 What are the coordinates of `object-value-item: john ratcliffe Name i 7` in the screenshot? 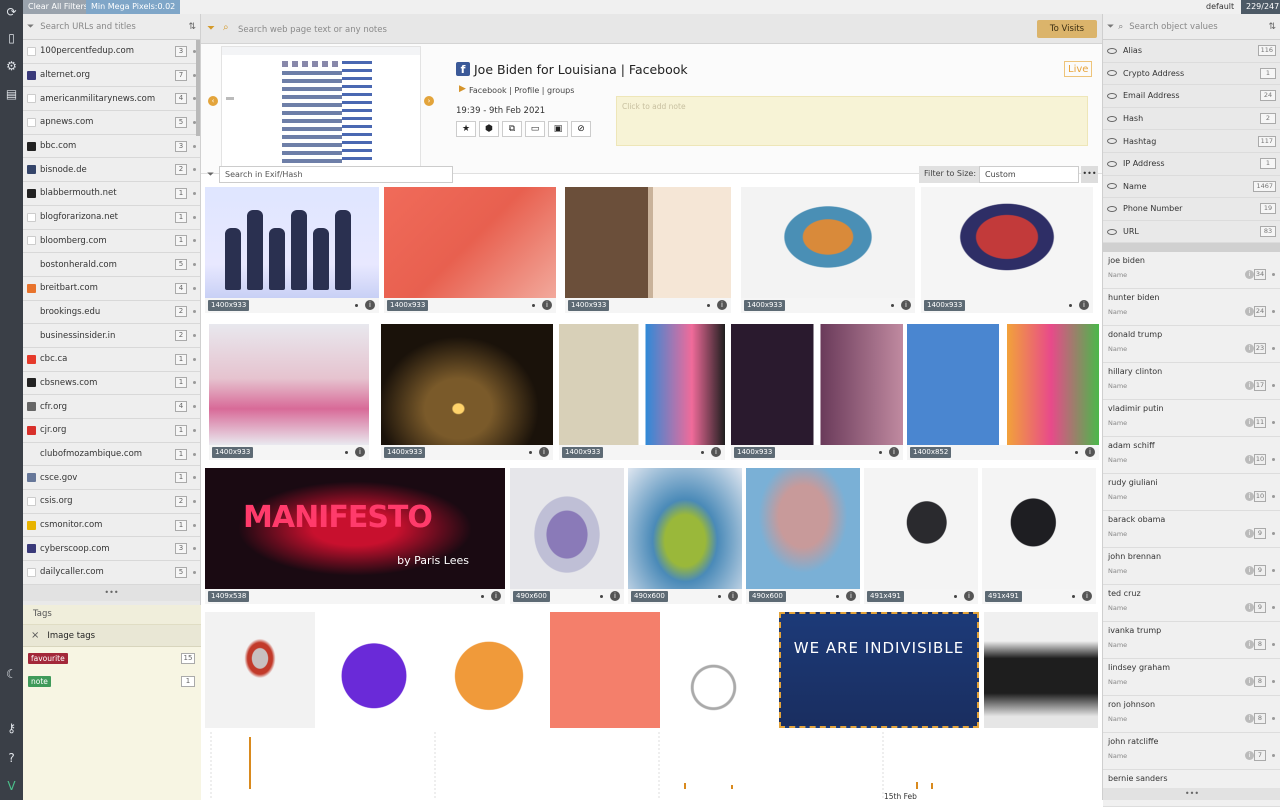 It's located at (1191, 752).